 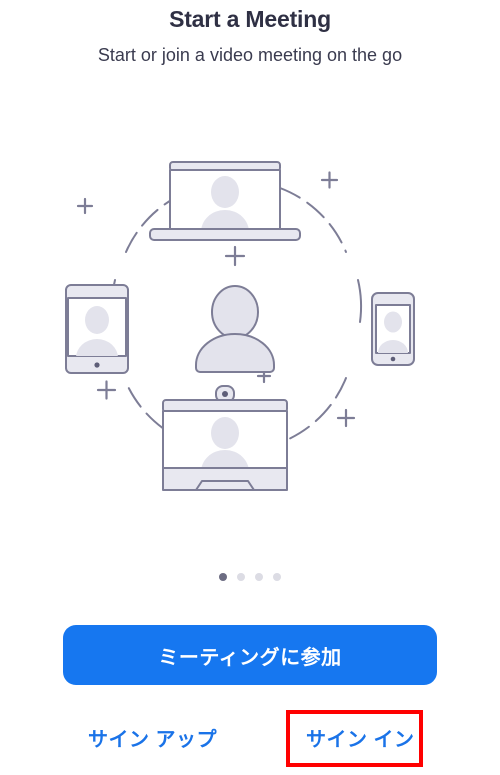 I want to click on device-smartphone, so click(x=393, y=329).